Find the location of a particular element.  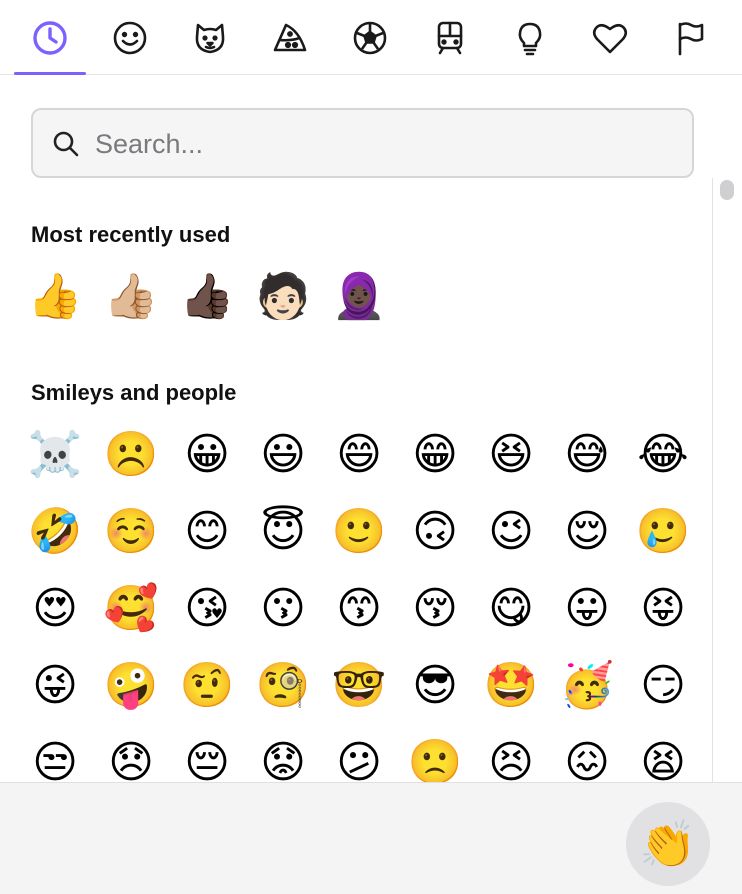

smiley-icon is located at coordinates (130, 37).